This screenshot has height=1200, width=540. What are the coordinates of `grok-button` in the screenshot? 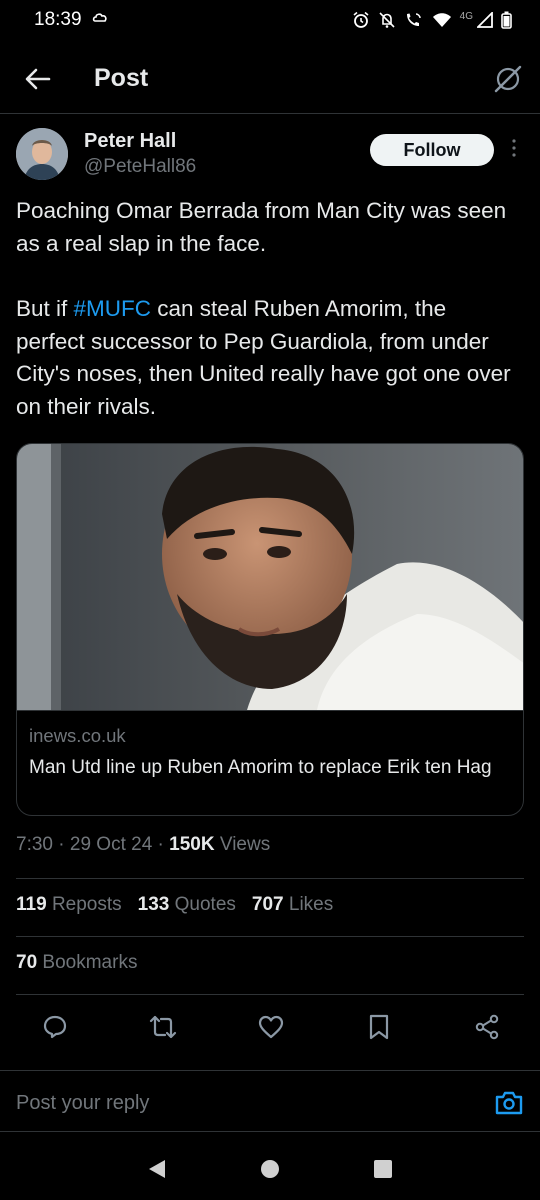 It's located at (508, 79).